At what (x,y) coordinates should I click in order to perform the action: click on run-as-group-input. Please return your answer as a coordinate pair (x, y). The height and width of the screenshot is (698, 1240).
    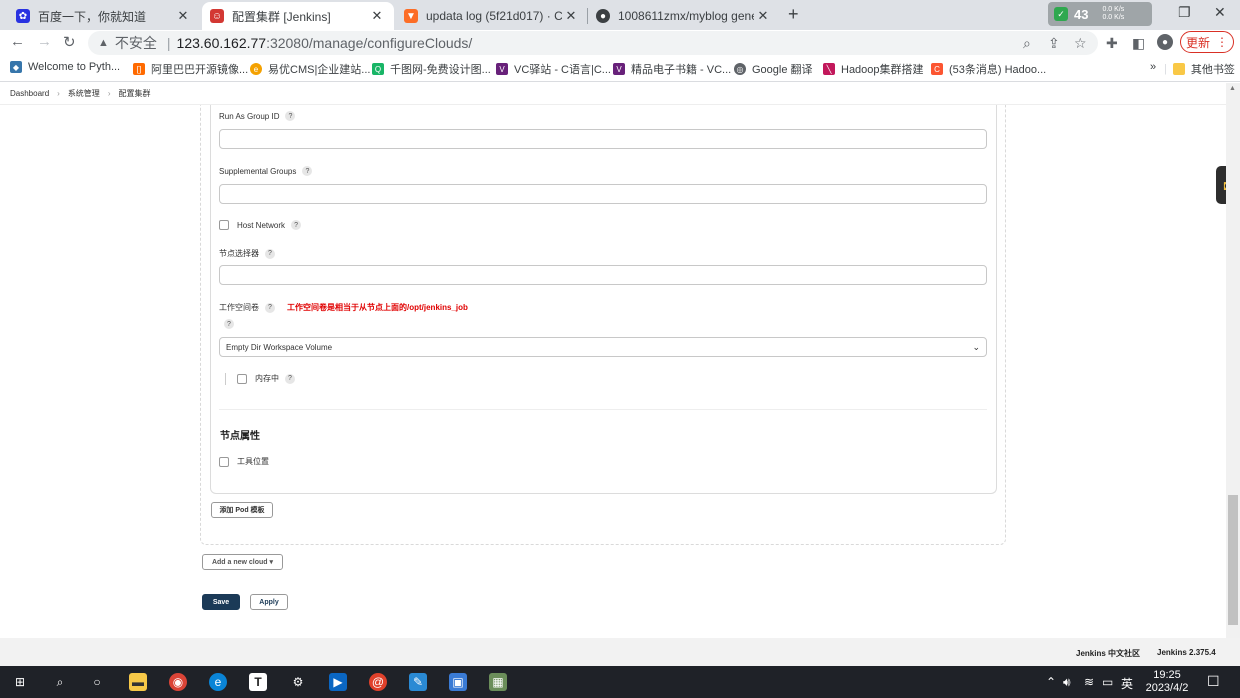
    Looking at the image, I should click on (603, 139).